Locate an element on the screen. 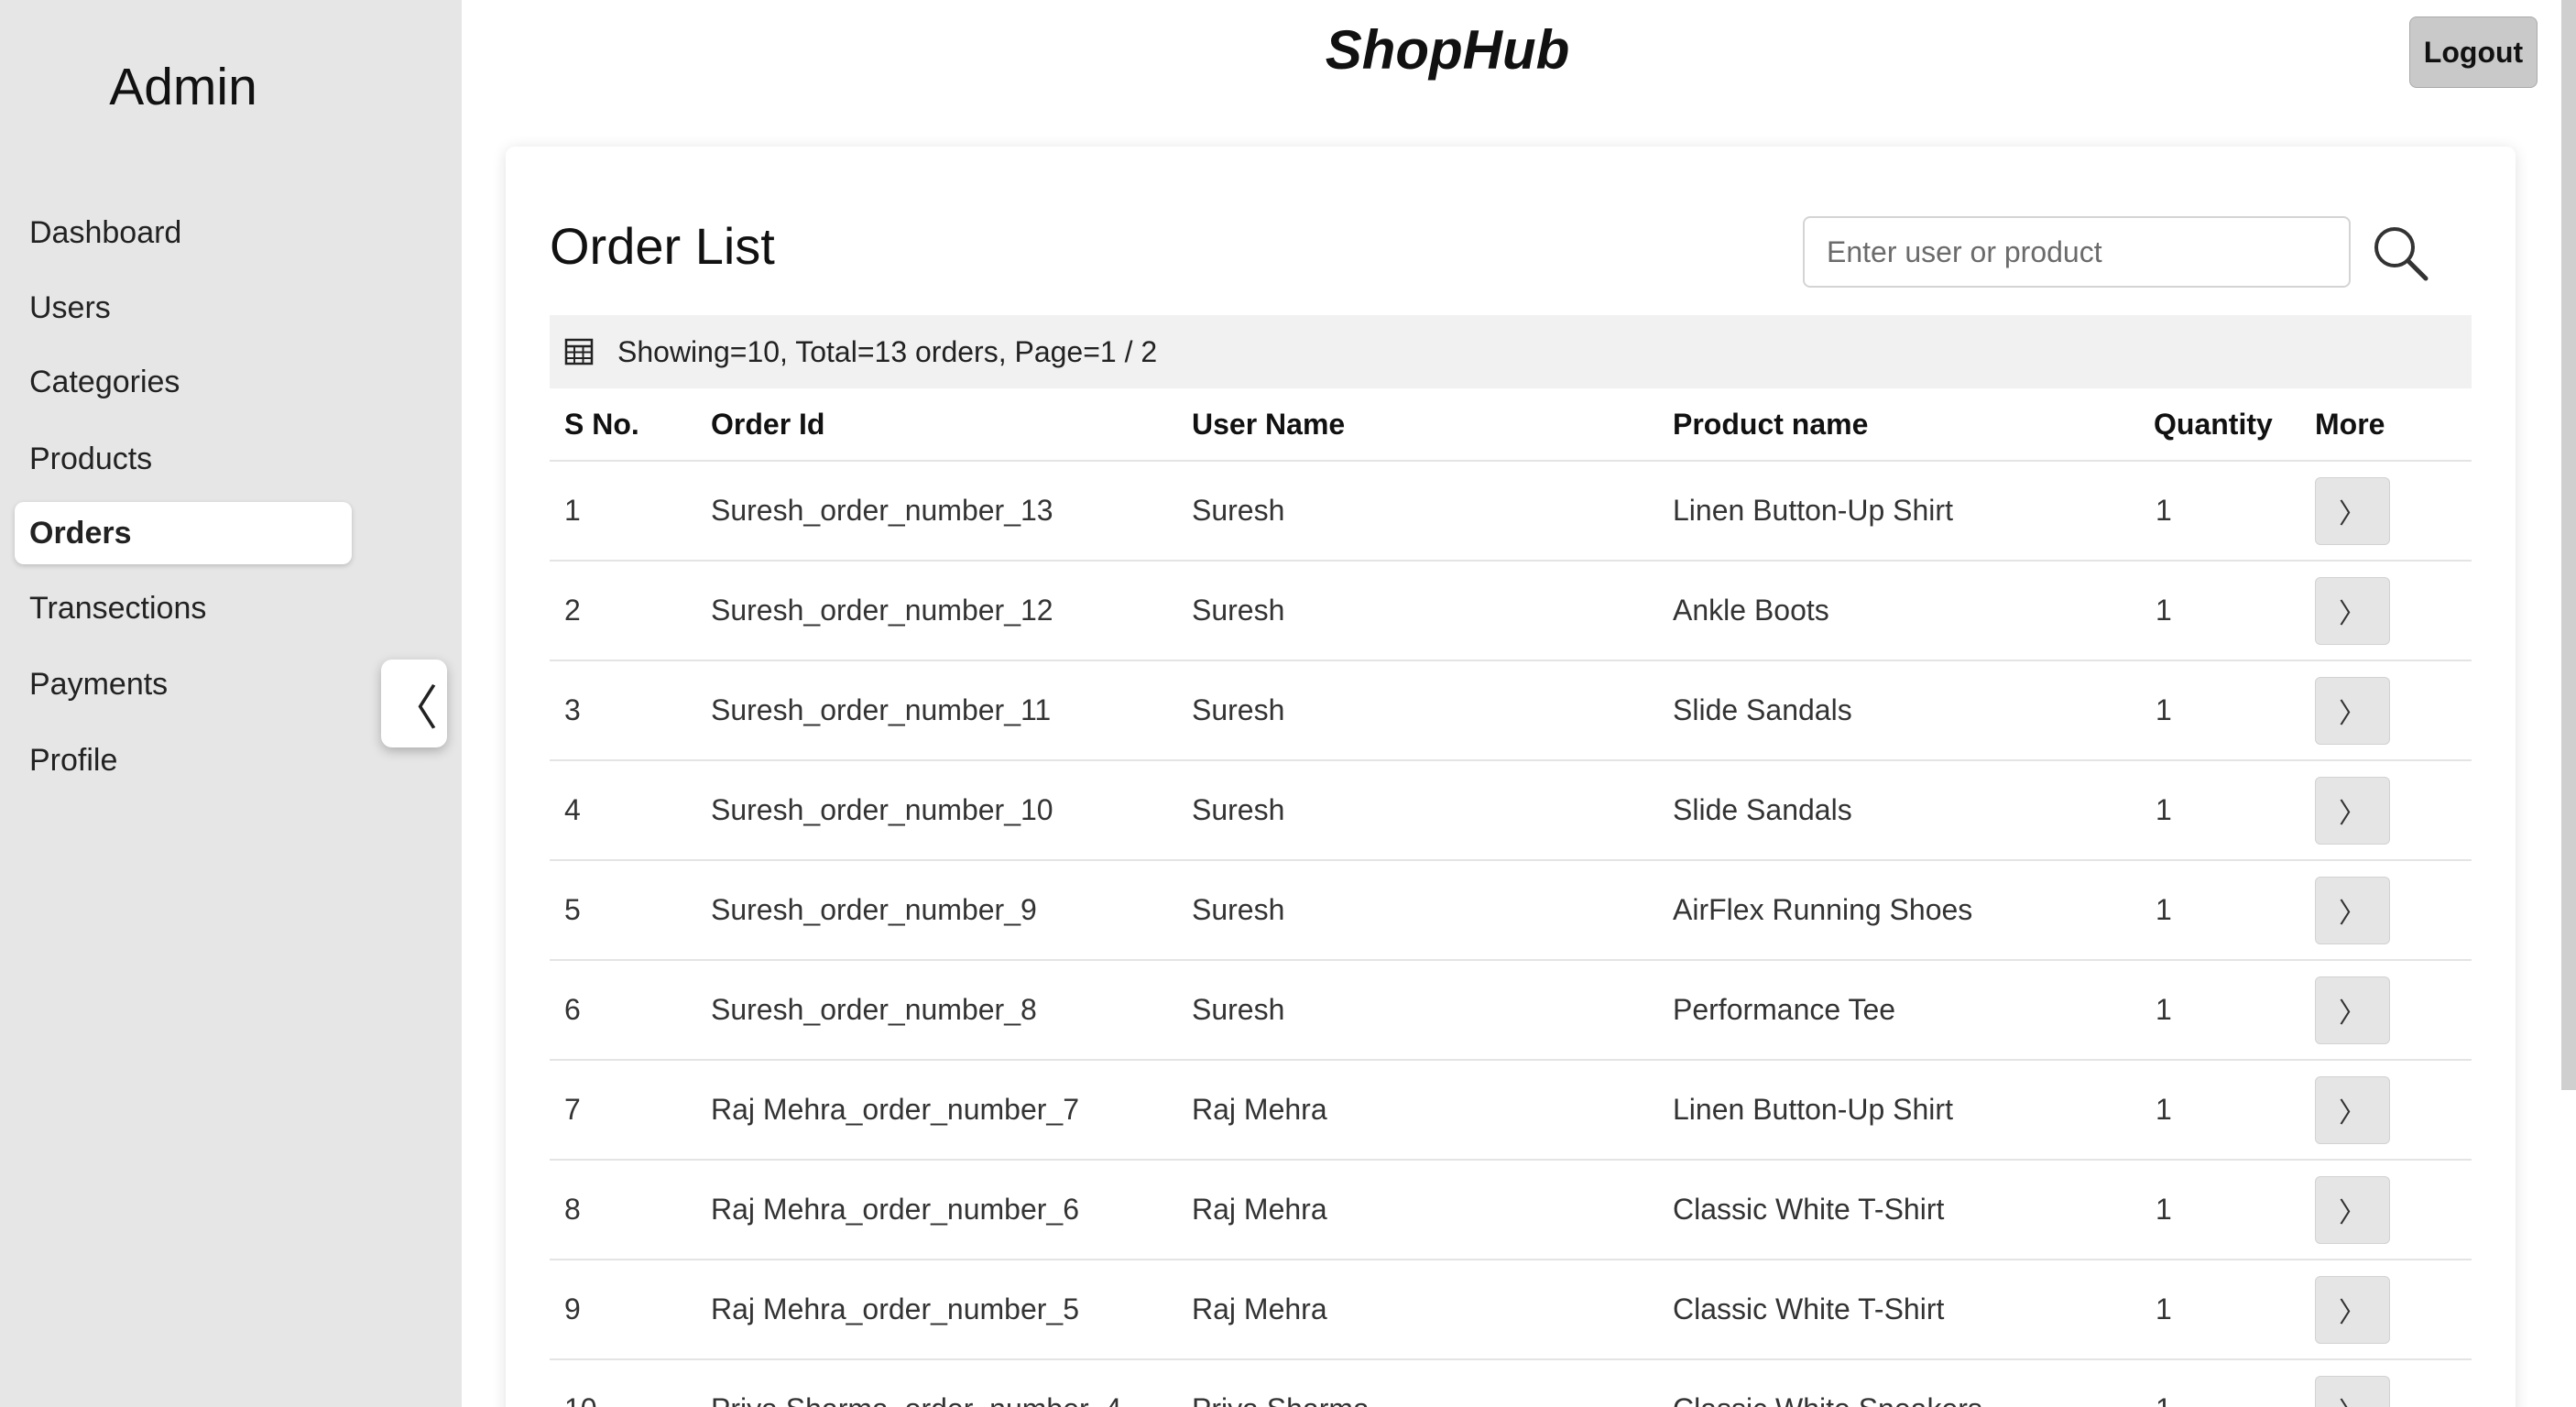 The width and height of the screenshot is (2576, 1407). row-sno: 2 is located at coordinates (573, 610).